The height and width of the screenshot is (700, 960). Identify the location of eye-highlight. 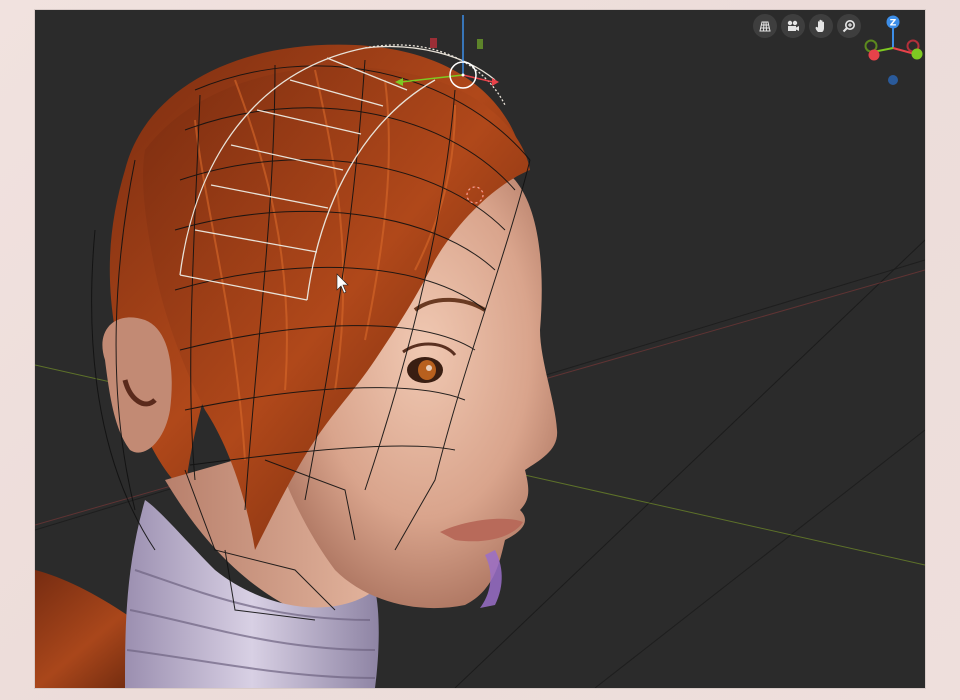
(429, 368).